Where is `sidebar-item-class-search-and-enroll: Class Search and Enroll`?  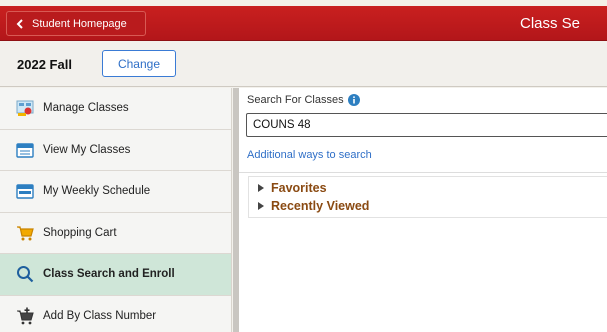
sidebar-item-class-search-and-enroll: Class Search and Enroll is located at coordinates (115, 275).